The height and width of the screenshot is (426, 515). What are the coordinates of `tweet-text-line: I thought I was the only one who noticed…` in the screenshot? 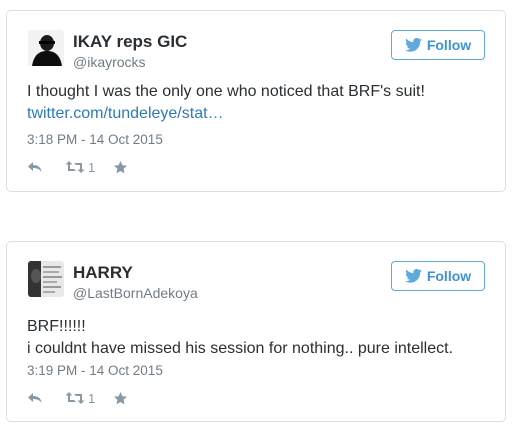 It's located at (226, 91).